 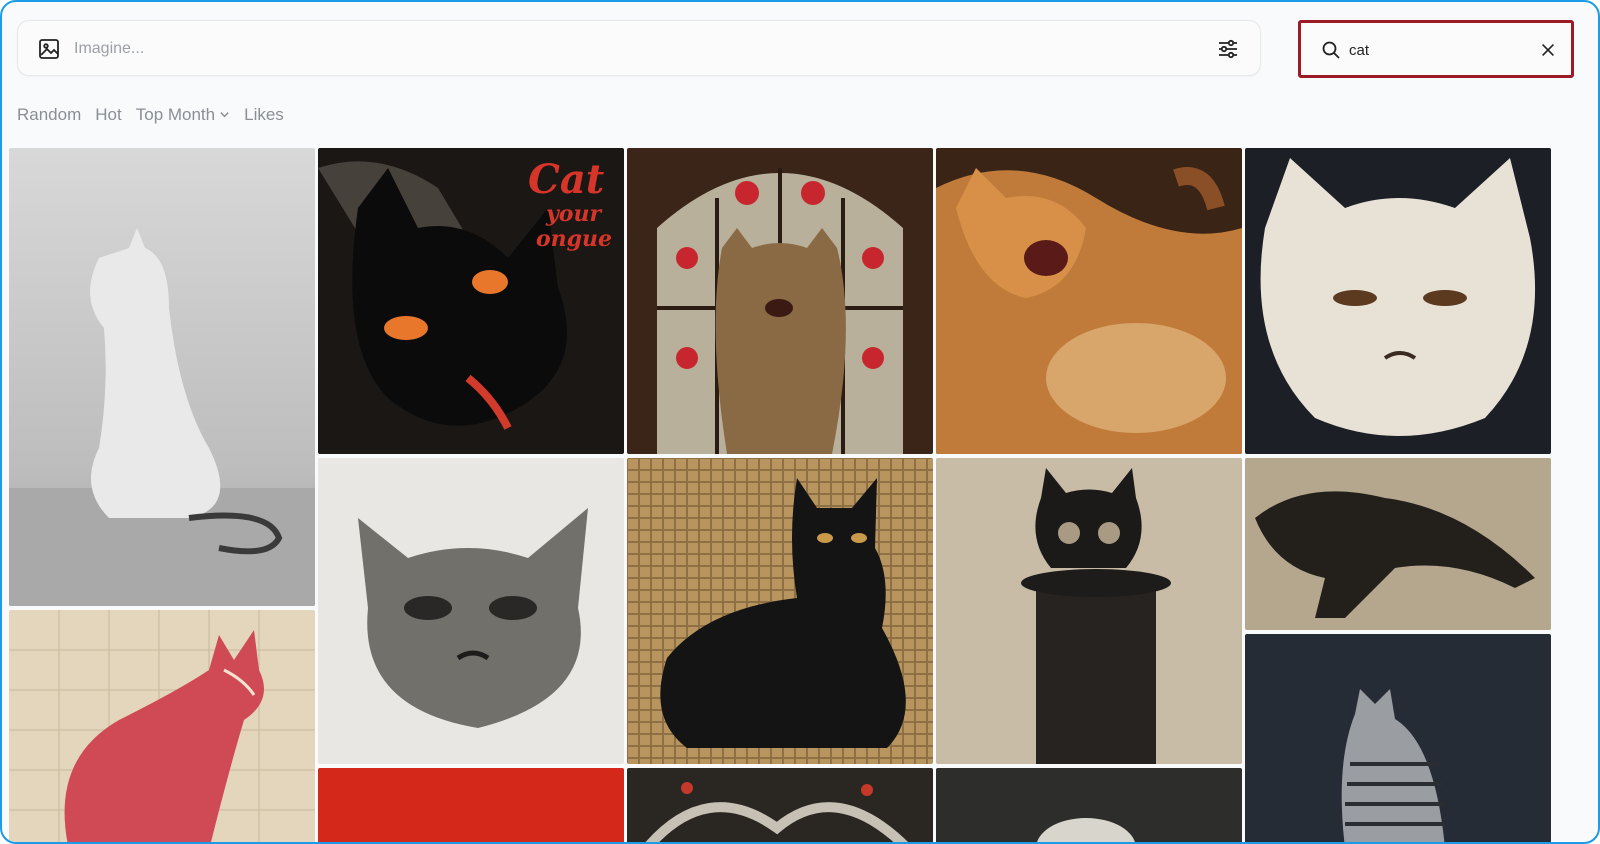 I want to click on sliders-icon, so click(x=1228, y=49).